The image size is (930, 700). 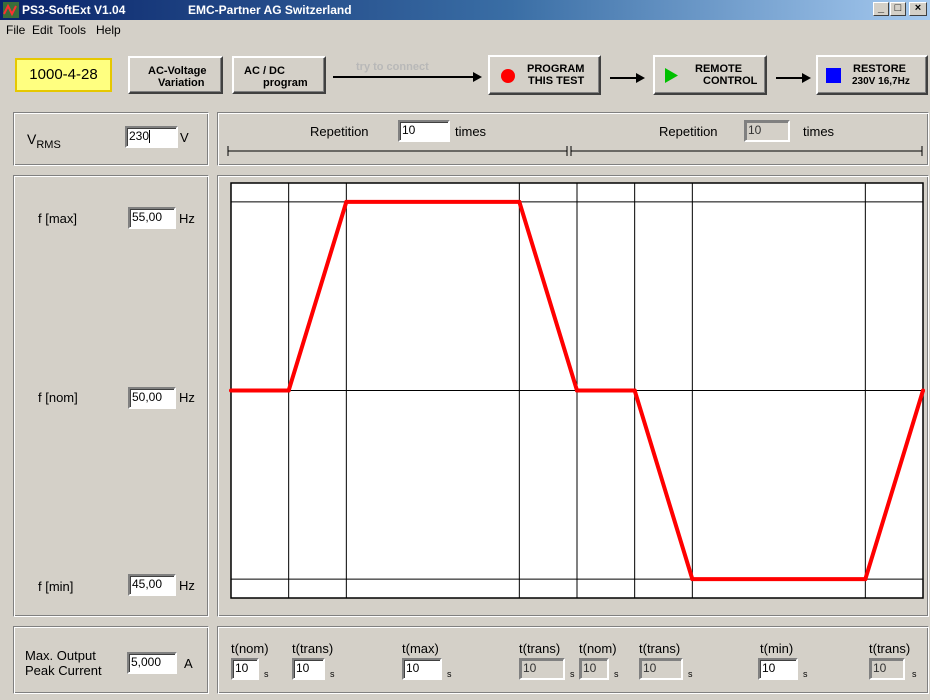 I want to click on vrms-subscript: RMS, so click(x=48, y=144).